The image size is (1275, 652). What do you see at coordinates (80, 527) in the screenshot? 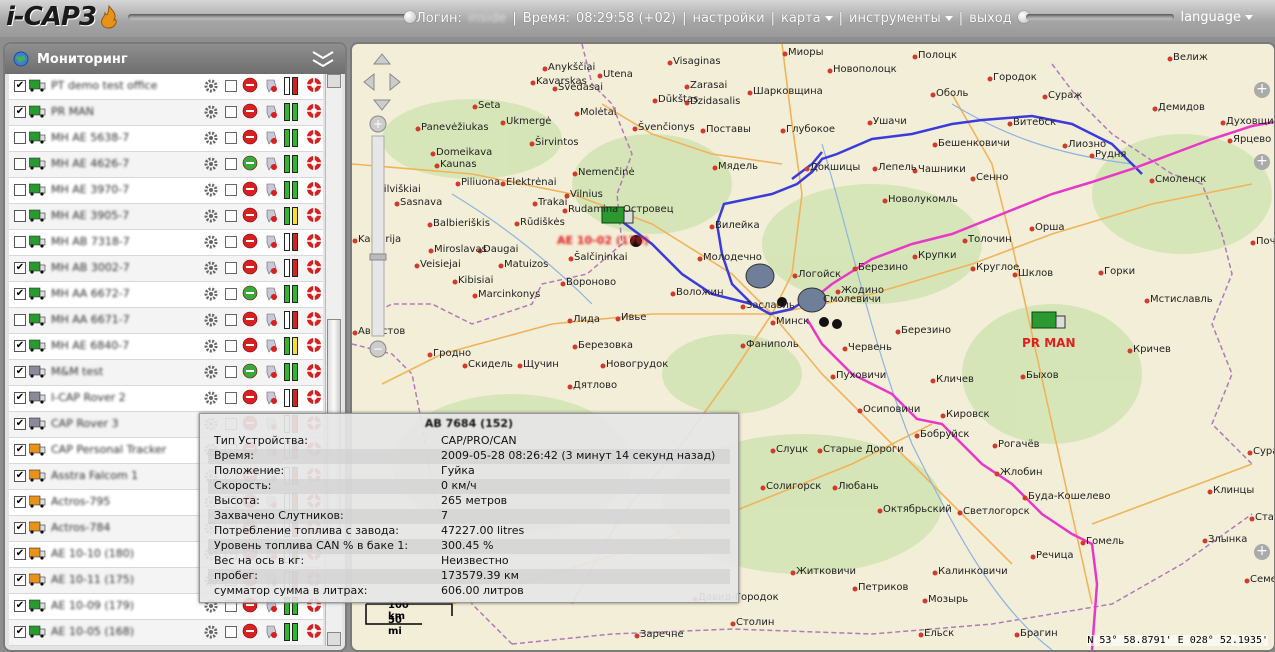
I see `vehicle-name: Actros-784` at bounding box center [80, 527].